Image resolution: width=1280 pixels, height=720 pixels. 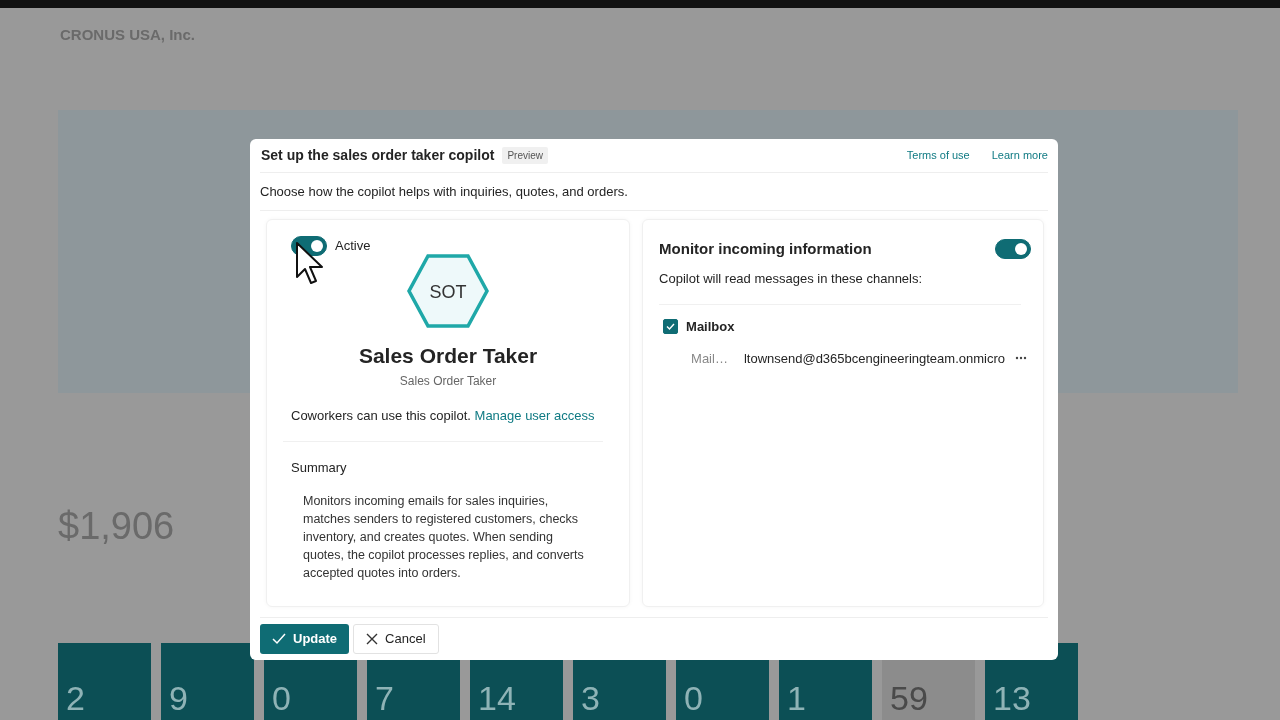 What do you see at coordinates (381, 415) in the screenshot?
I see `access-text: Coworkers can use this copilot.` at bounding box center [381, 415].